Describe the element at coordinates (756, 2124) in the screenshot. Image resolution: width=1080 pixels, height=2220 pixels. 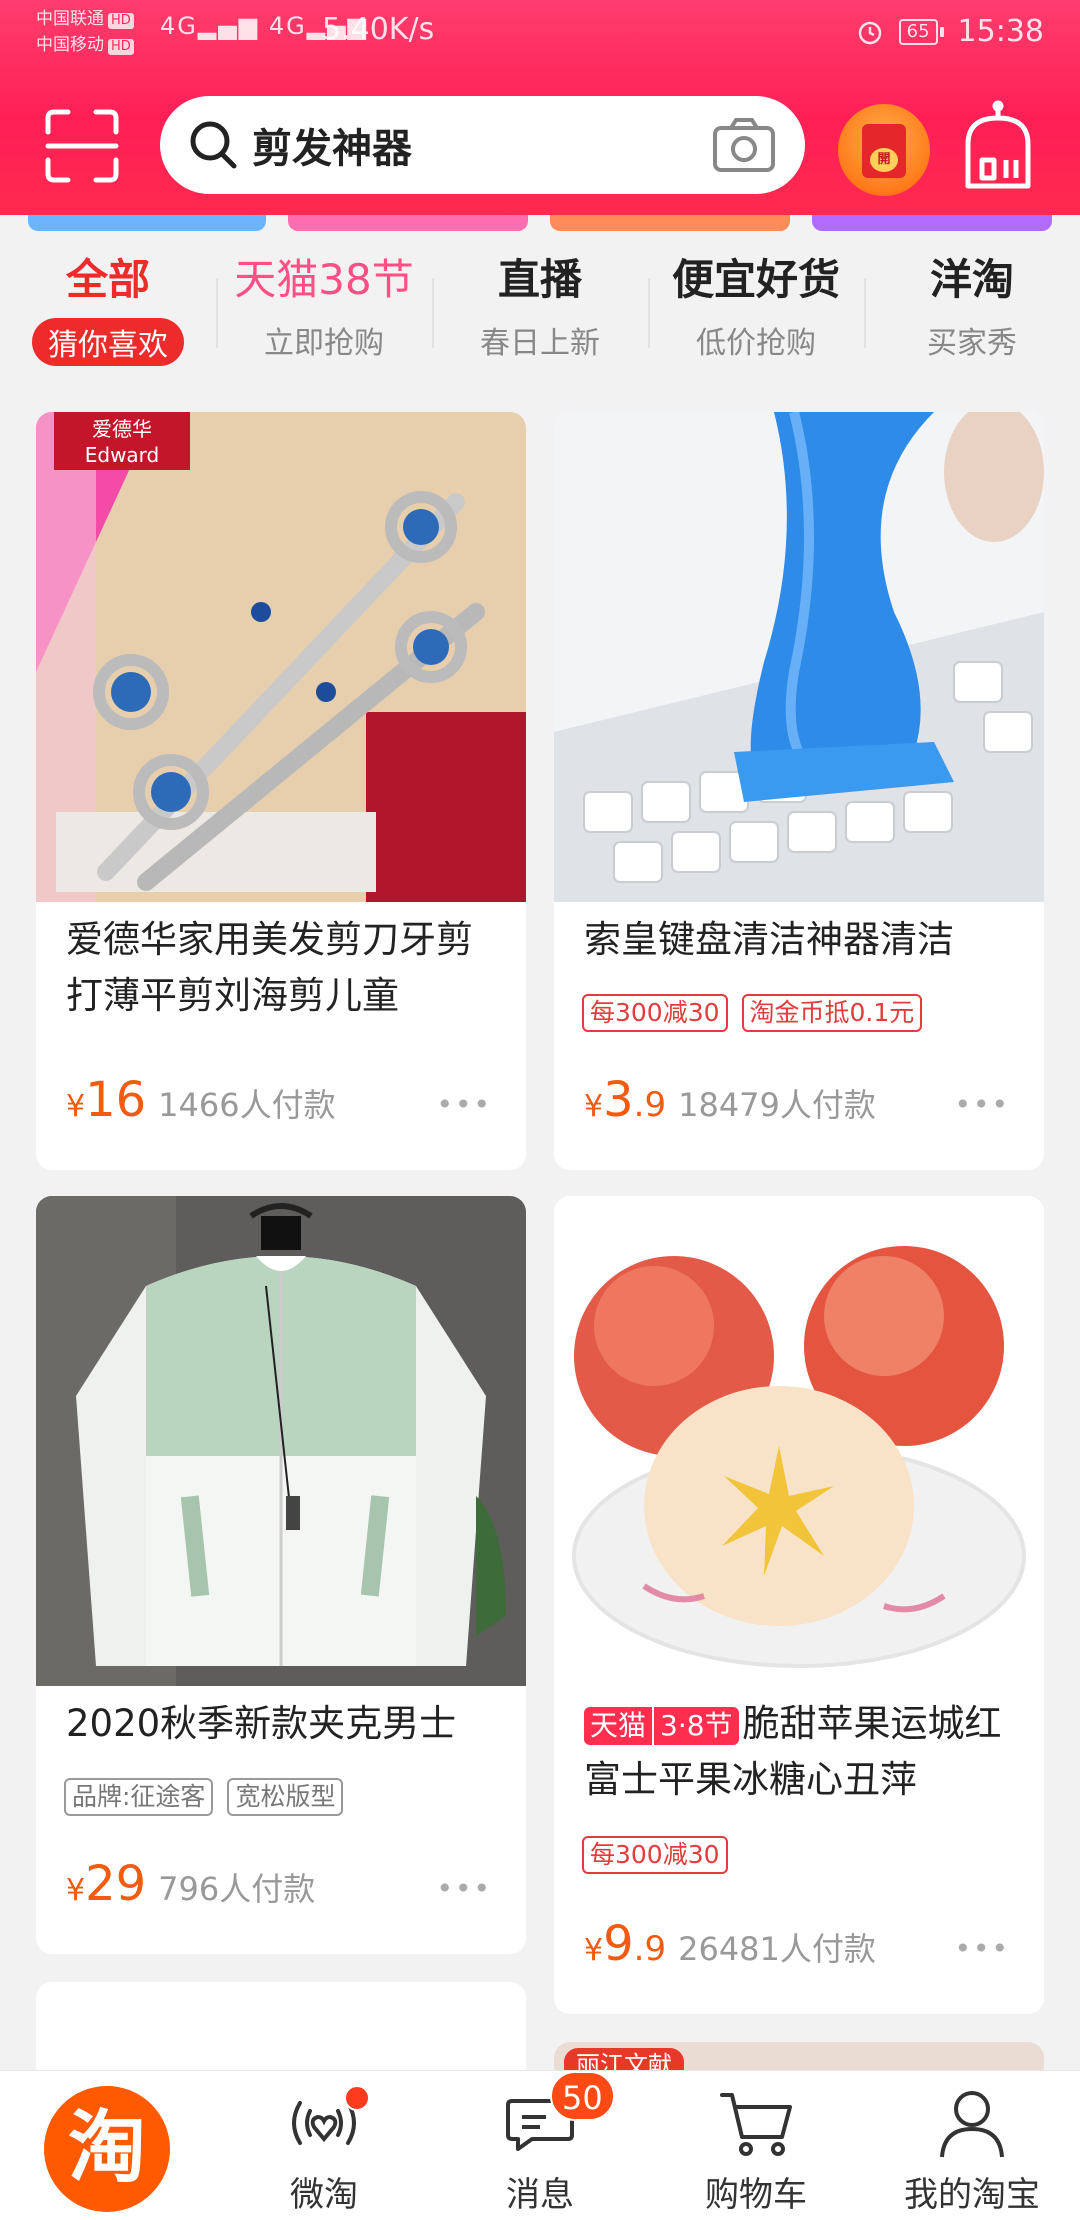
I see `cart-icon` at that location.